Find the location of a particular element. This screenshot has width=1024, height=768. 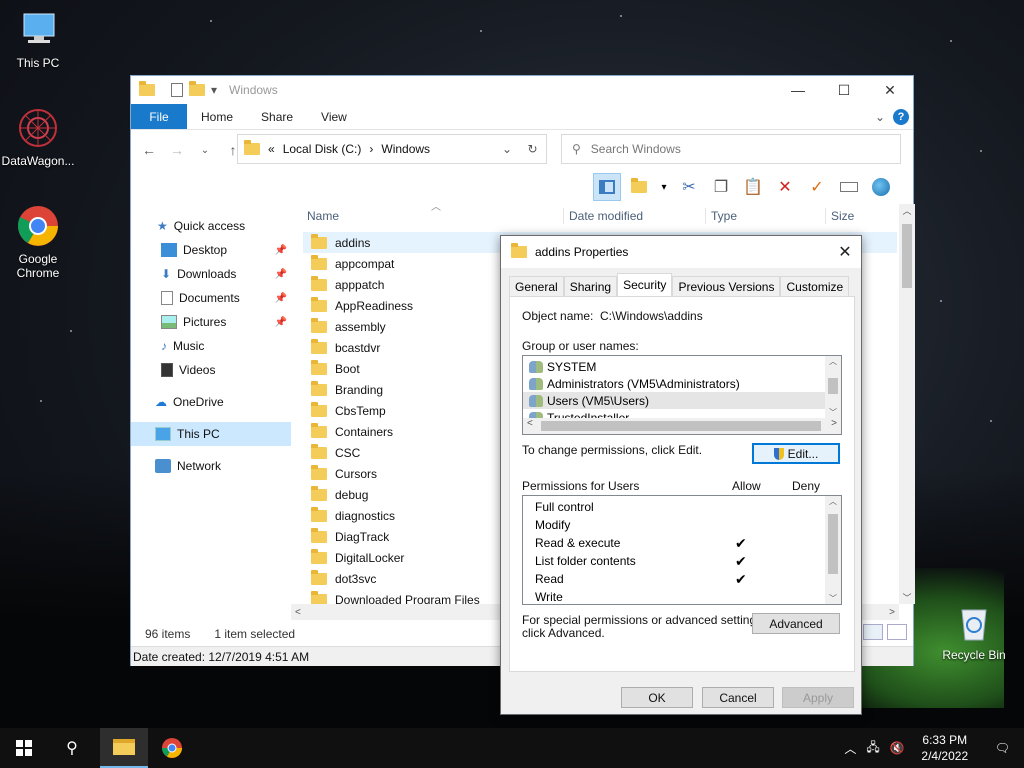

taskbar-chrome is located at coordinates (172, 748).